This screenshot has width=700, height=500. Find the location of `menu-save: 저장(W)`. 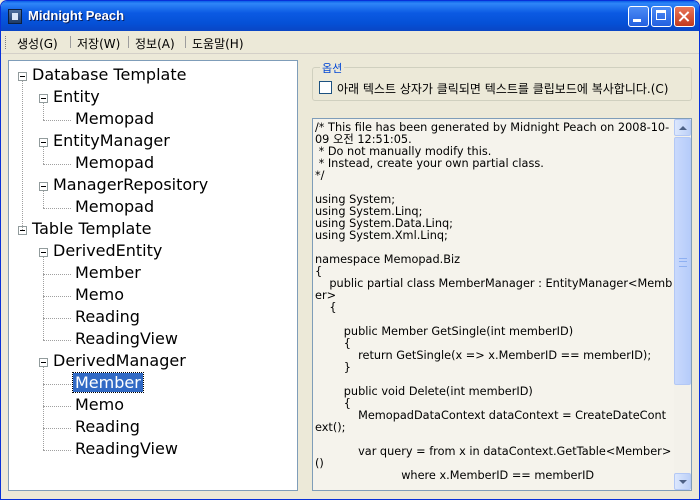

menu-save: 저장(W) is located at coordinates (98, 43).